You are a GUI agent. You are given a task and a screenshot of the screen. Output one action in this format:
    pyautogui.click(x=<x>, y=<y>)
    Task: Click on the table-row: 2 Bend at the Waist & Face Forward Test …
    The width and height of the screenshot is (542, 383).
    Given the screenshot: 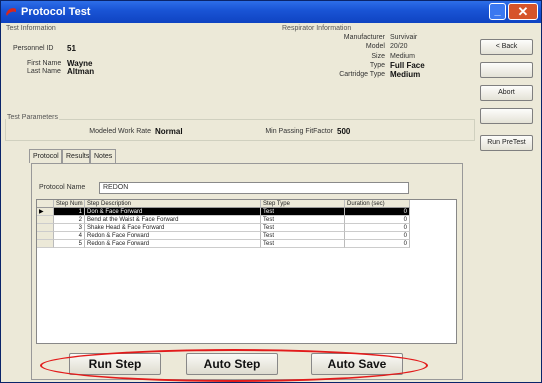 What is the action you would take?
    pyautogui.click(x=246, y=220)
    